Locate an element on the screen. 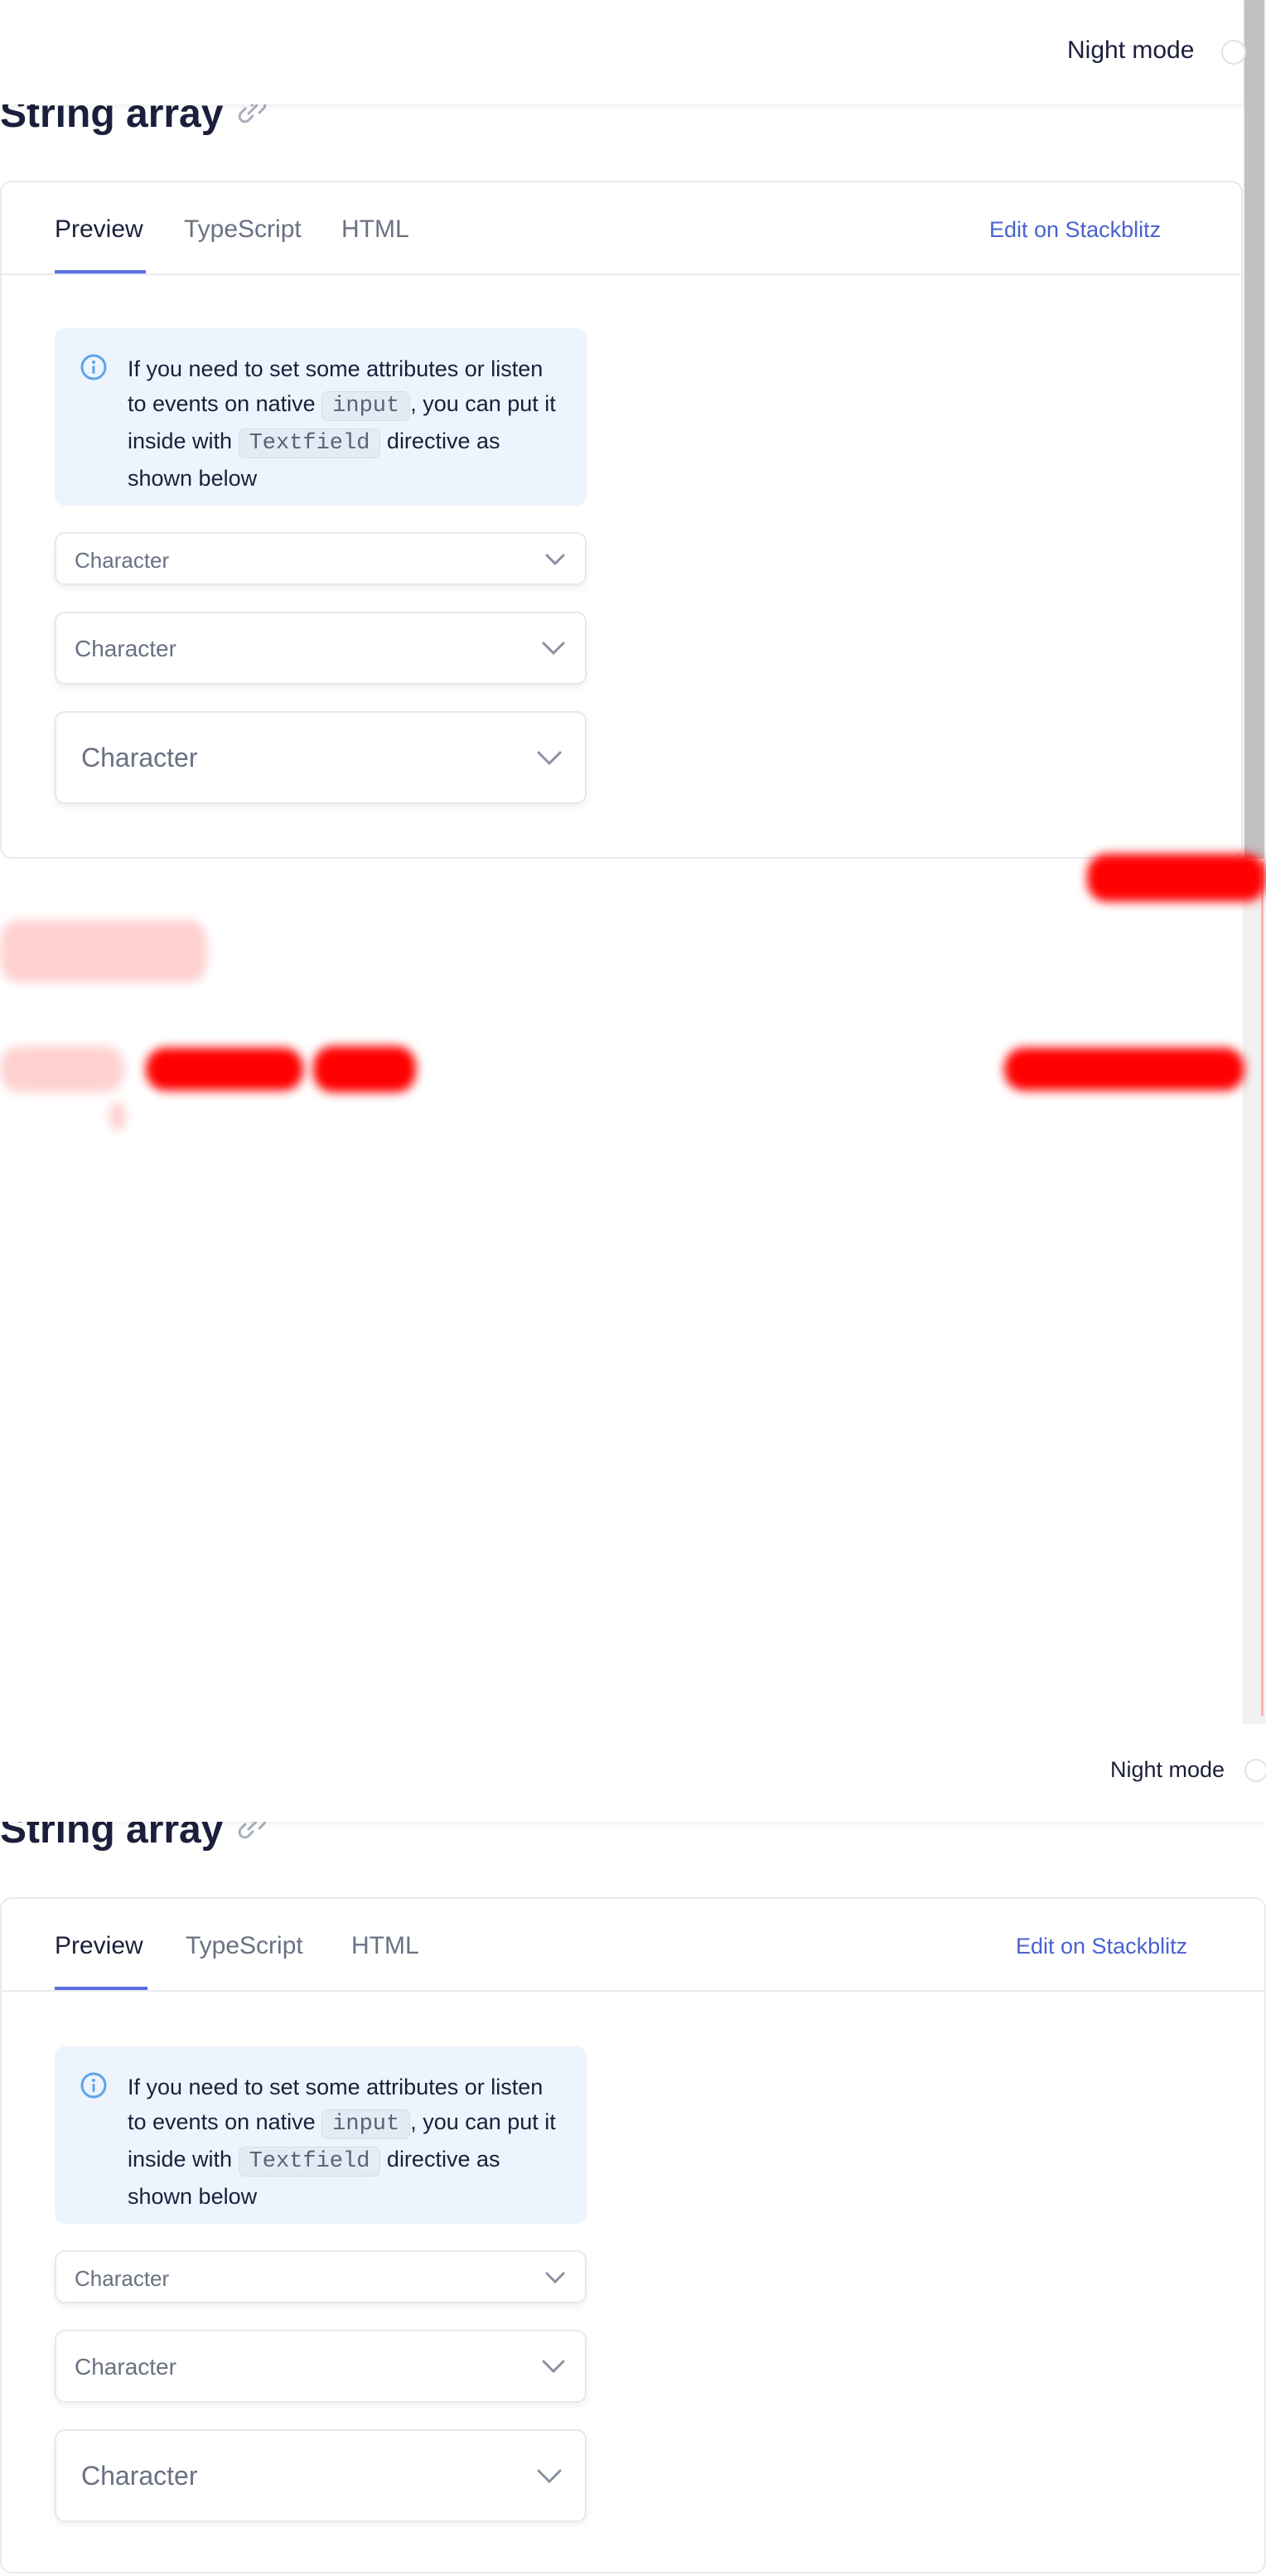 This screenshot has height=2576, width=1266. scrollbar-edge is located at coordinates (1263, 1289).